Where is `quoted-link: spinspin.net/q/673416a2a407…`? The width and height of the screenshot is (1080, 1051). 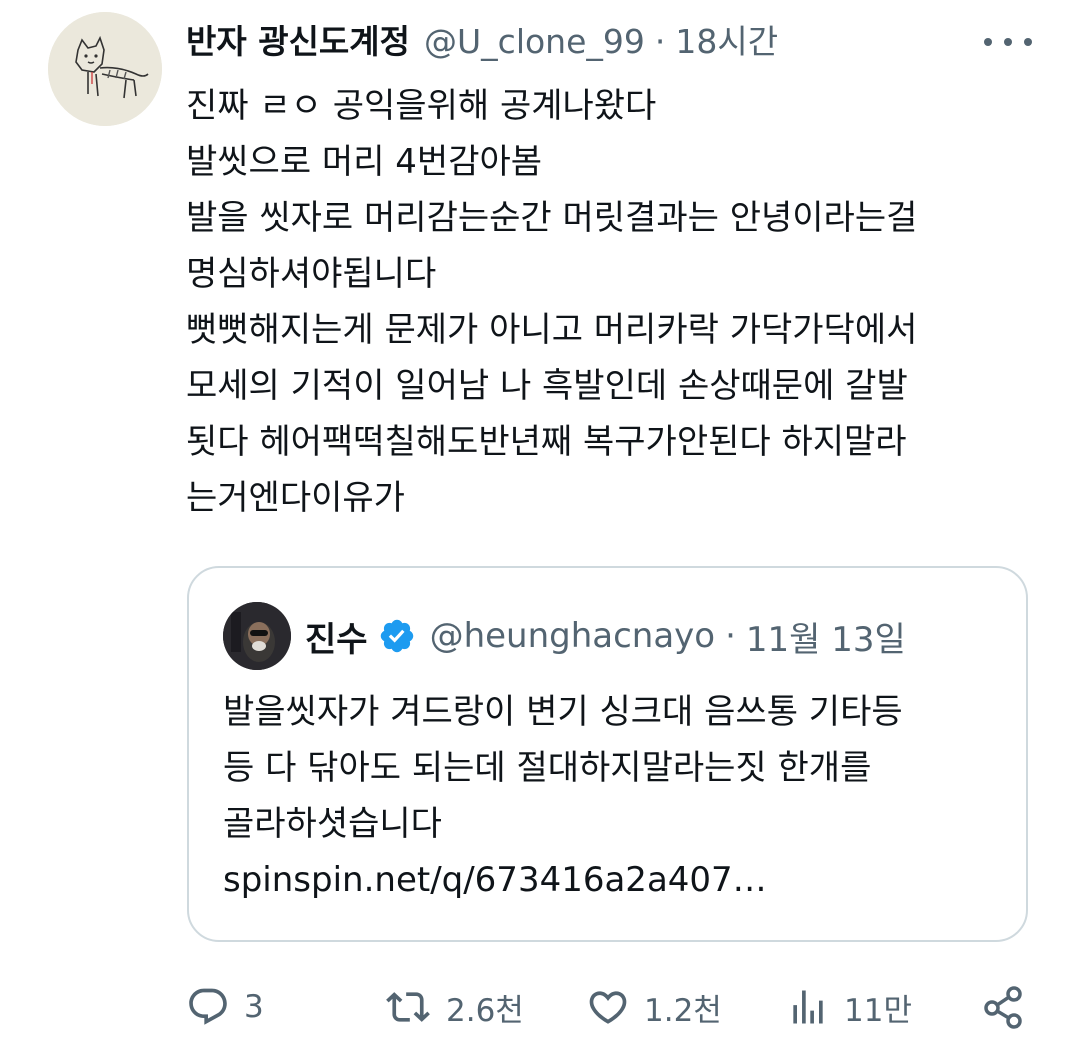
quoted-link: spinspin.net/q/673416a2a407… is located at coordinates (618, 880).